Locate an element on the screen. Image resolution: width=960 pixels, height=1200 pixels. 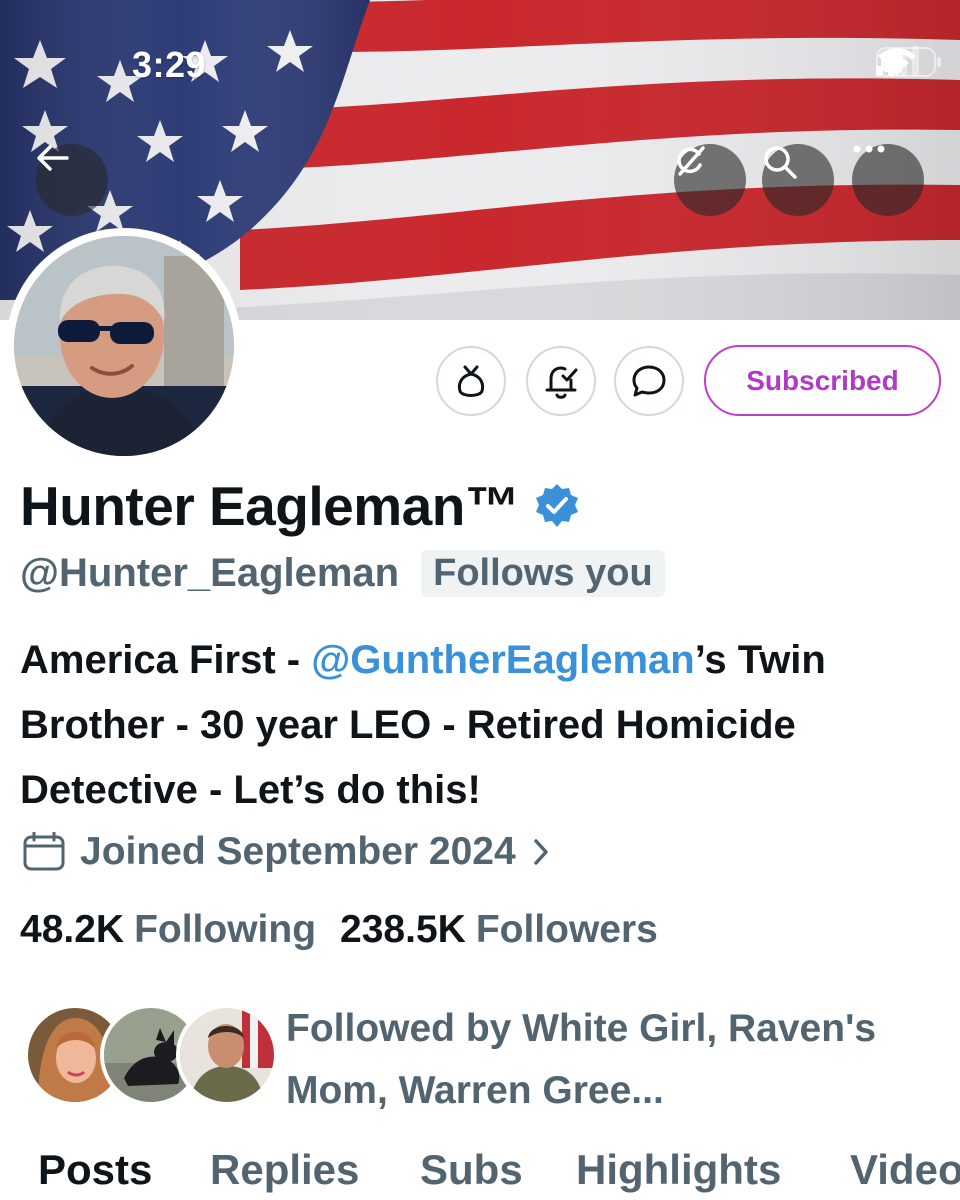
bio-mention-link: @GuntherEagleman is located at coordinates (503, 660).